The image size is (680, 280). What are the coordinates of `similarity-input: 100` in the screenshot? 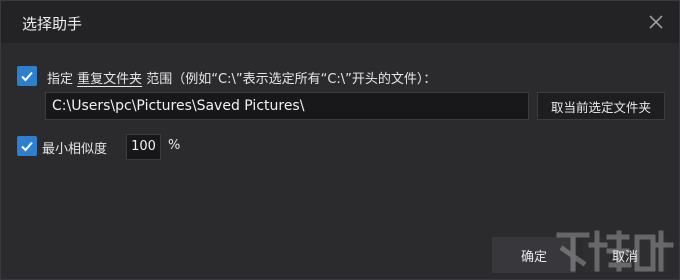 It's located at (143, 147).